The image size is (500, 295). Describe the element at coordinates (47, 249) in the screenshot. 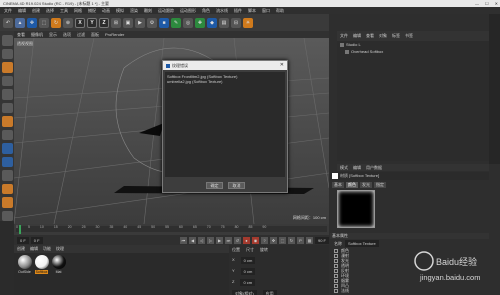

I see `material-manager-menu-item: 功能` at that location.